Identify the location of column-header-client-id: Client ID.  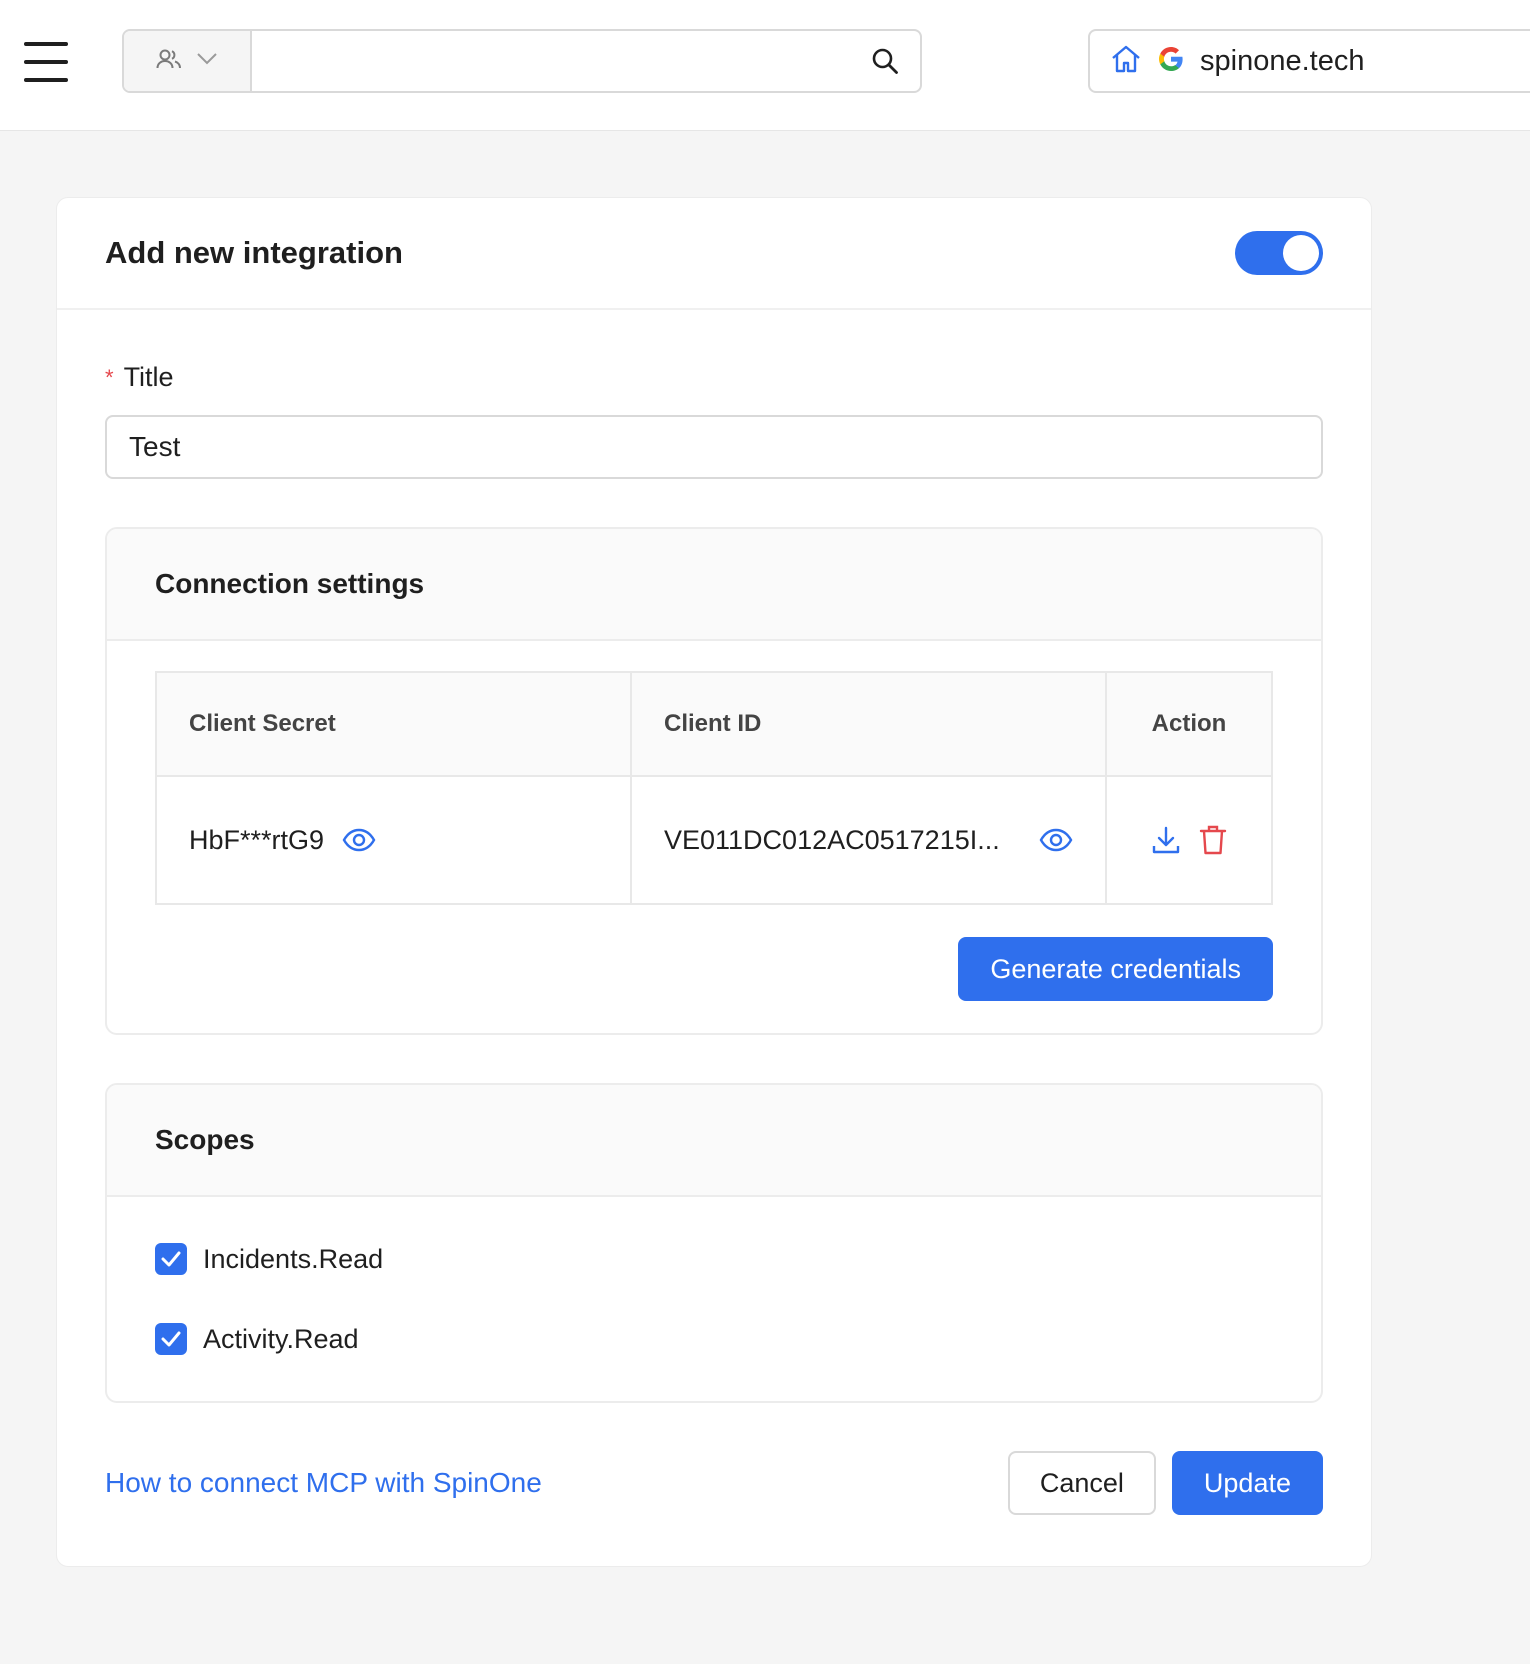
(869, 724).